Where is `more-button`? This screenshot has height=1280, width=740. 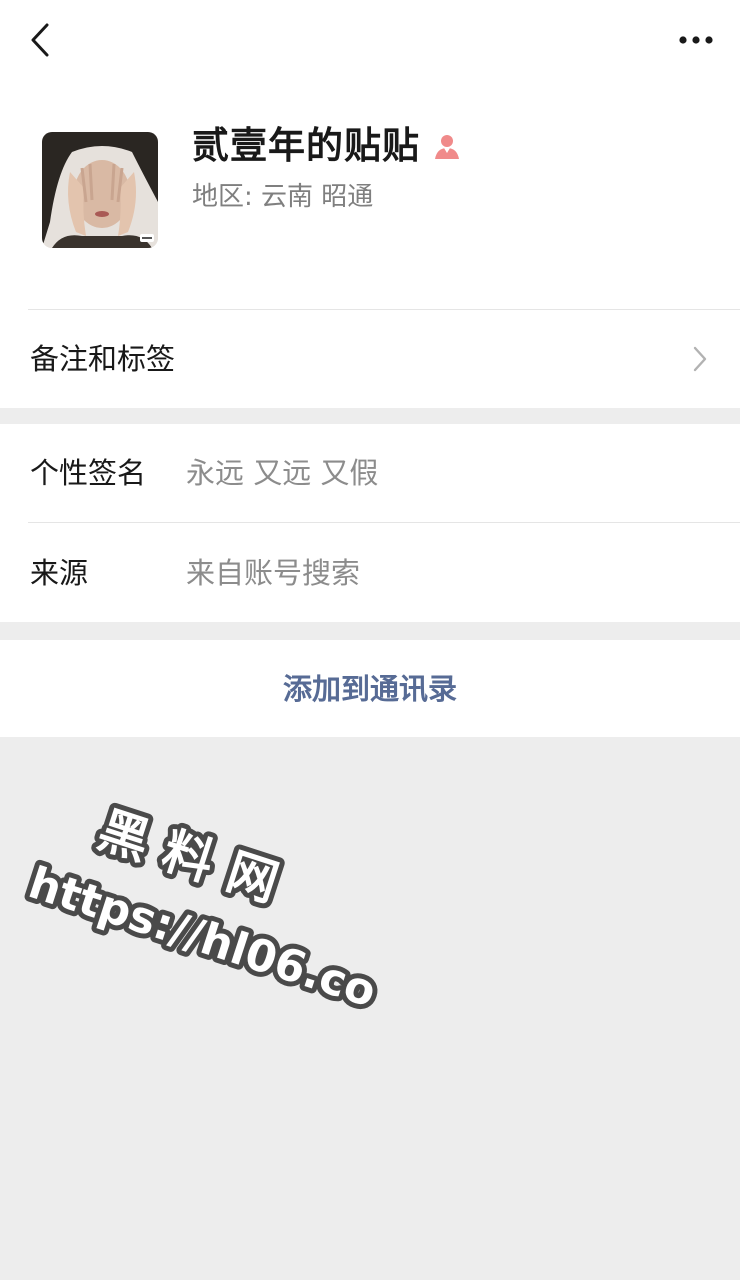 more-button is located at coordinates (696, 40).